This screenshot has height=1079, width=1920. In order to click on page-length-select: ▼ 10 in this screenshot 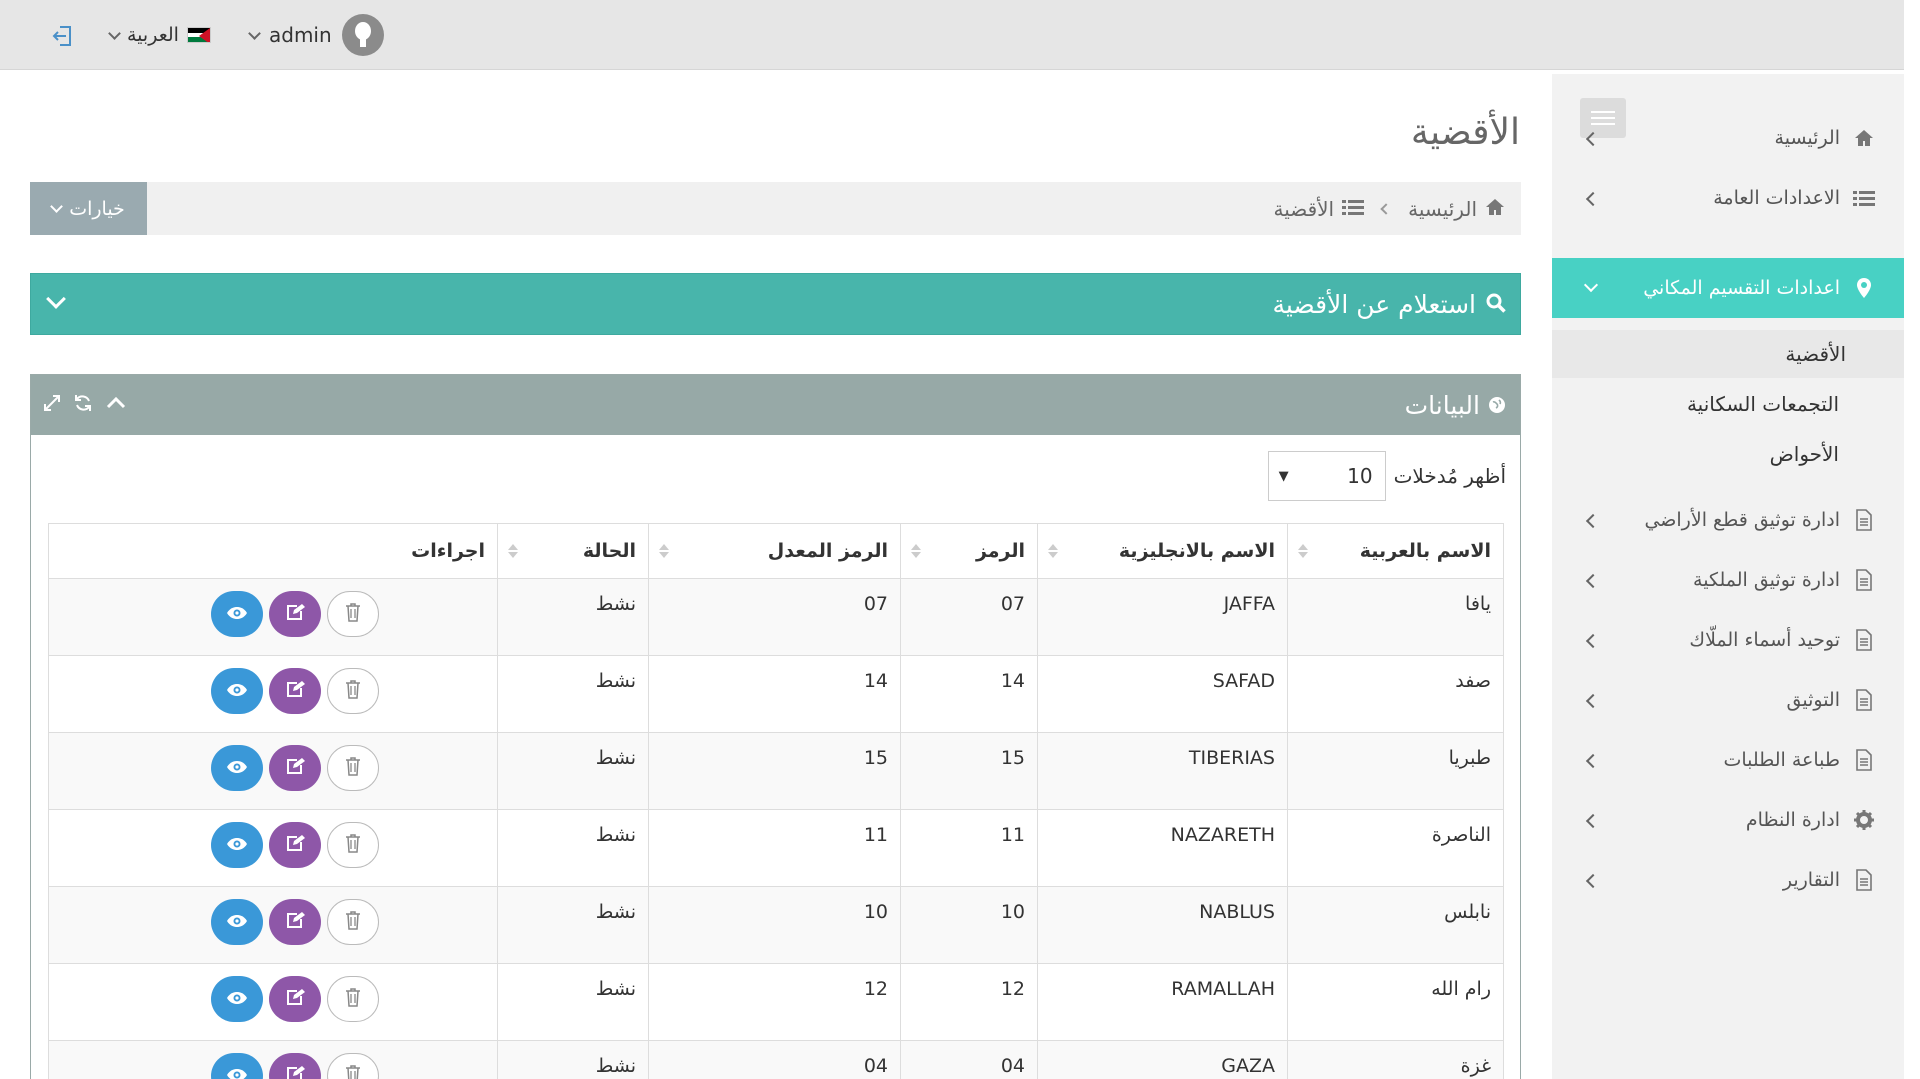, I will do `click(1326, 476)`.